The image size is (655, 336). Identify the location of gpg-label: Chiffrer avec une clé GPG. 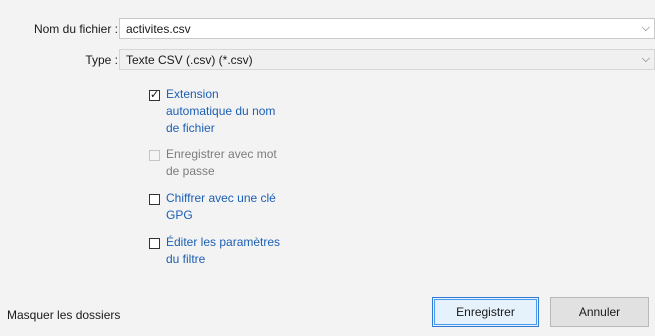
(221, 207).